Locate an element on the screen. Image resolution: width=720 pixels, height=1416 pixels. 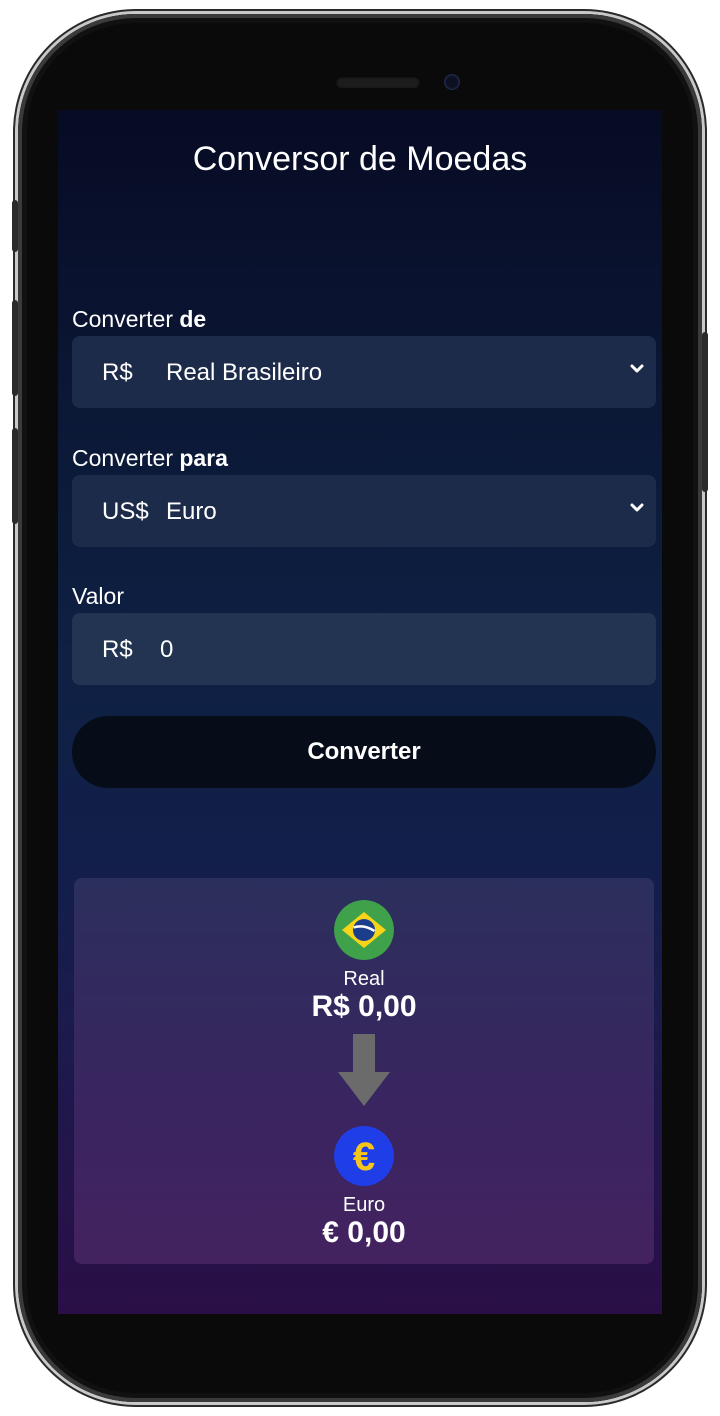
from-currency-symbol: R$ is located at coordinates (117, 372).